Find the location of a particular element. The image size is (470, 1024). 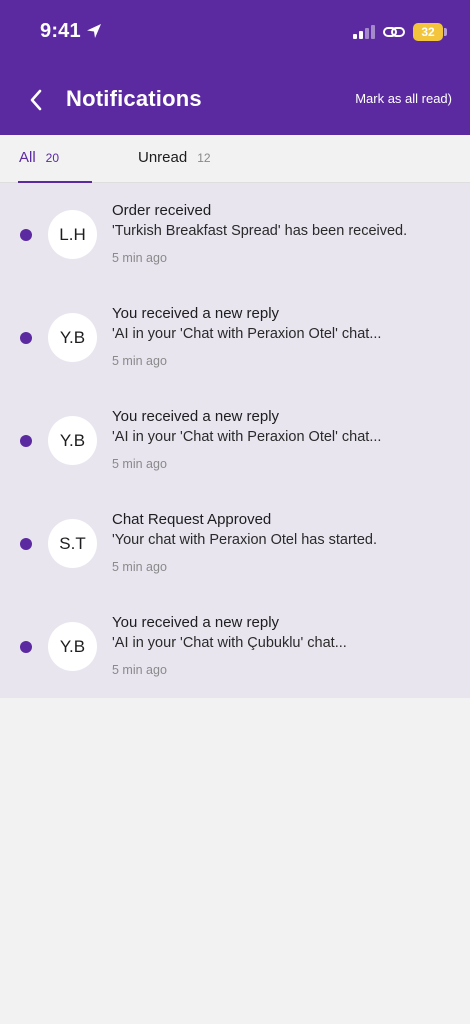

tab-unread-label: Unread is located at coordinates (163, 157).